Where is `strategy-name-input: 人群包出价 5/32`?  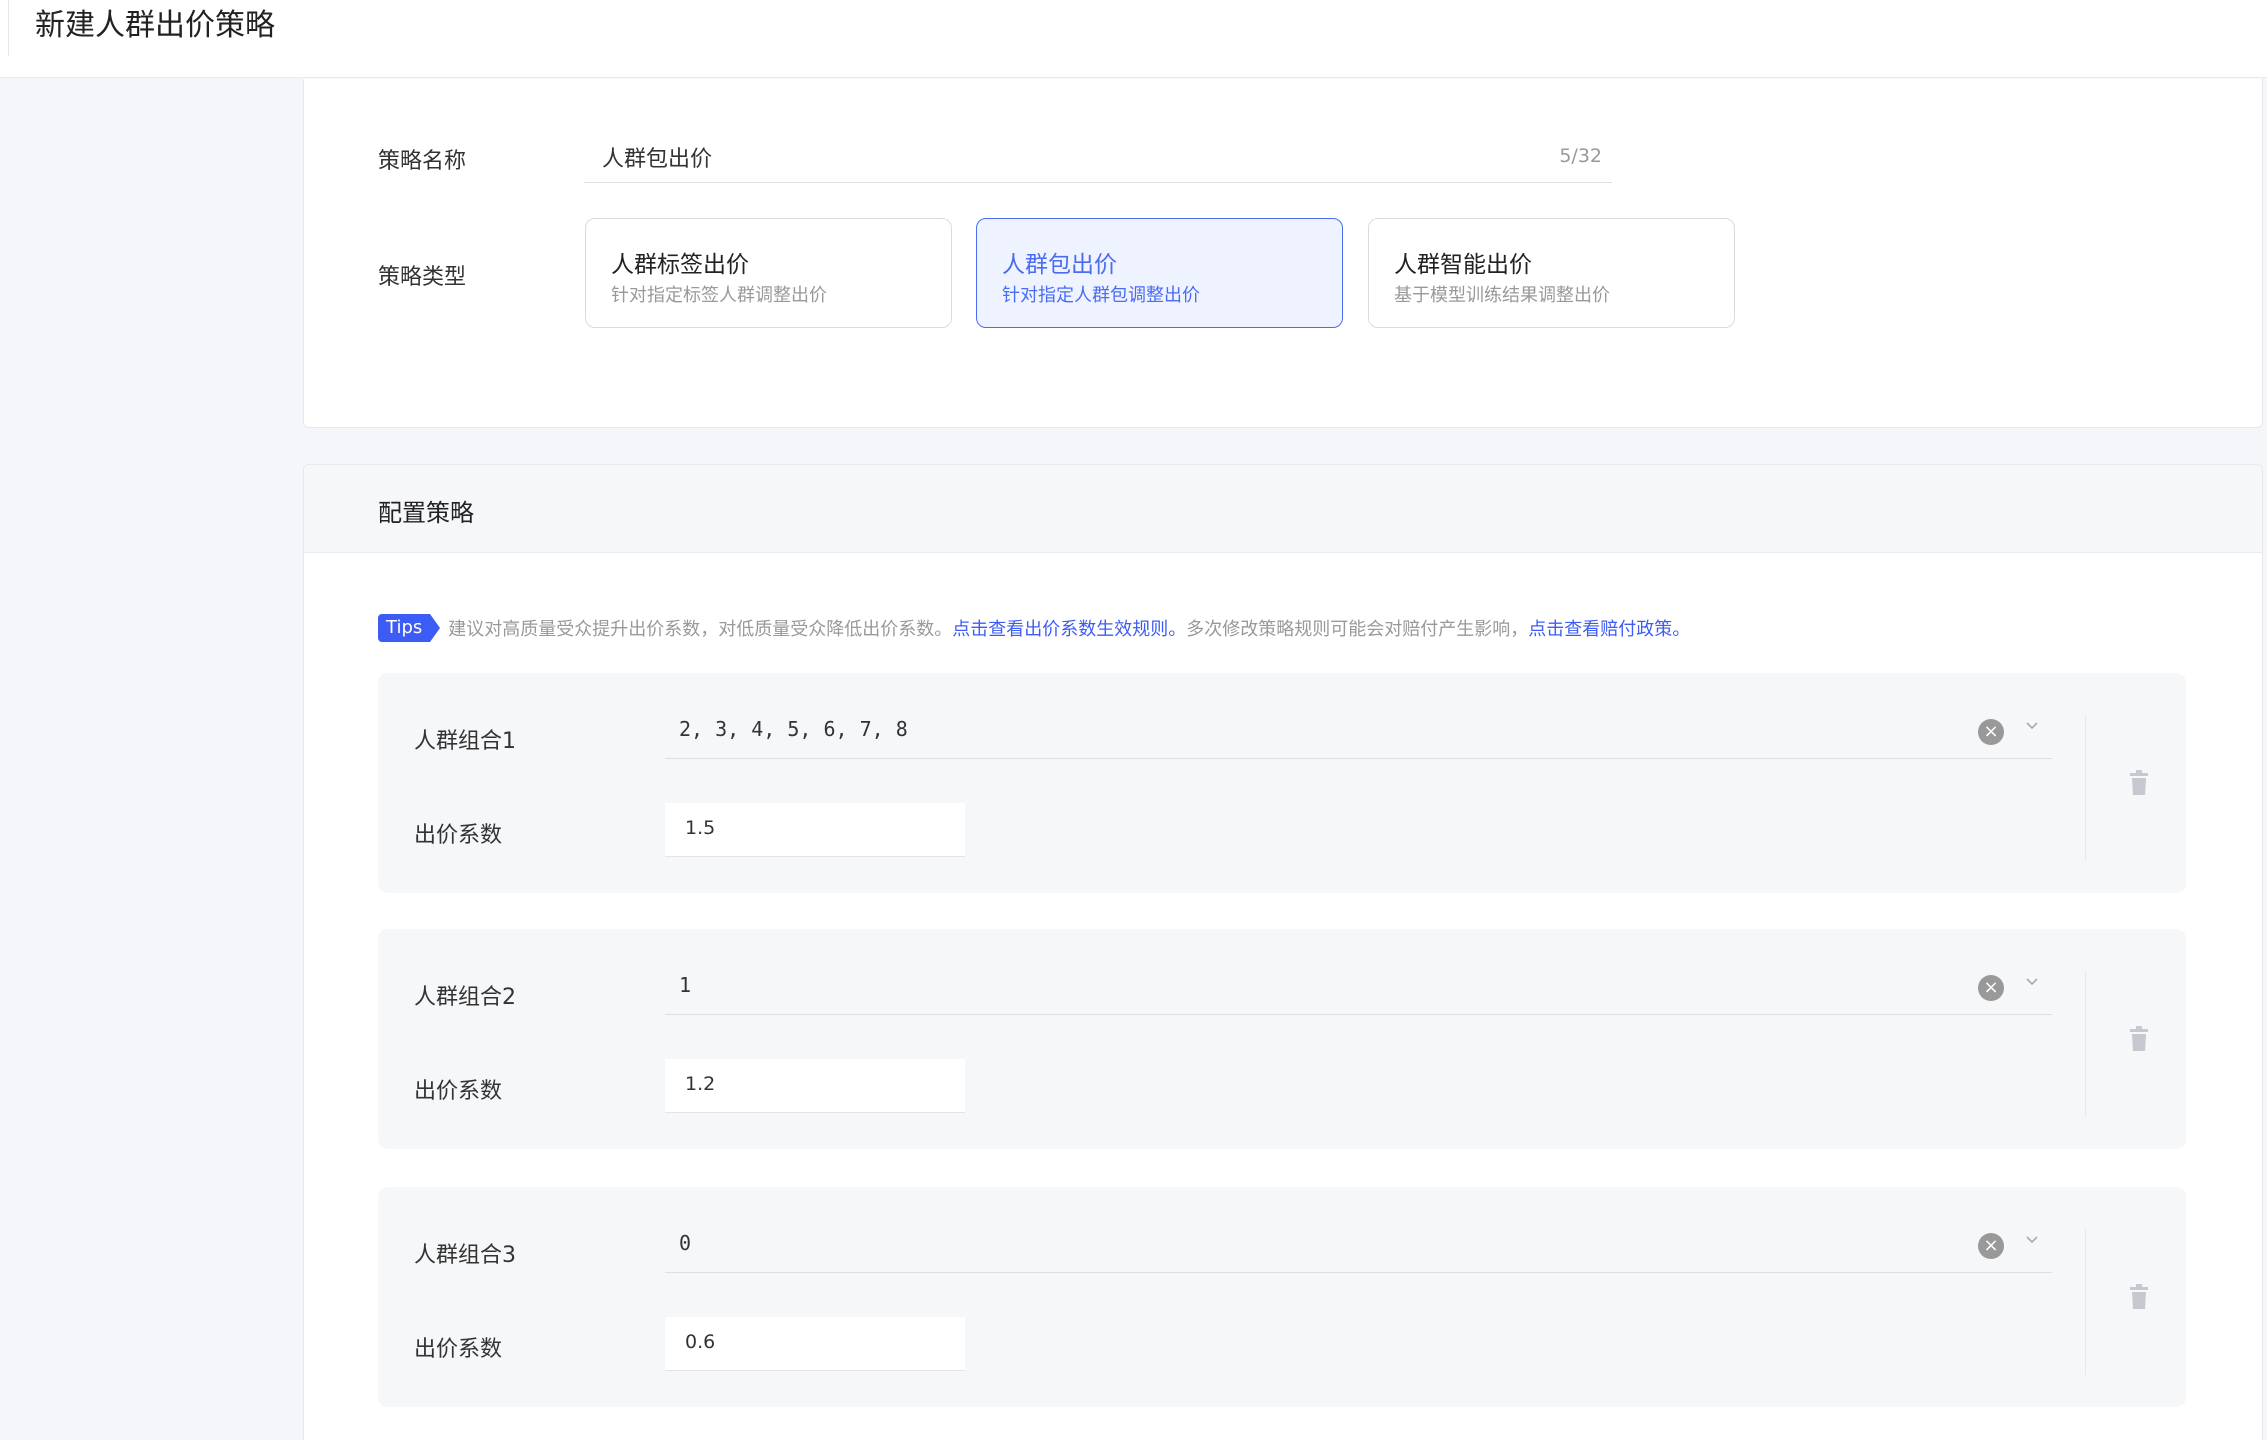 strategy-name-input: 人群包出价 5/32 is located at coordinates (1098, 158).